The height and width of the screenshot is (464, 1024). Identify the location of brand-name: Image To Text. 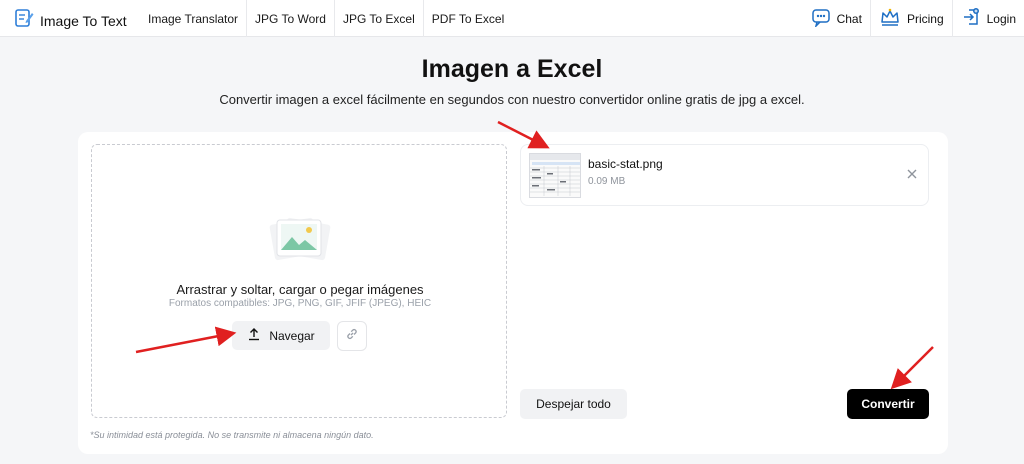
(83, 20).